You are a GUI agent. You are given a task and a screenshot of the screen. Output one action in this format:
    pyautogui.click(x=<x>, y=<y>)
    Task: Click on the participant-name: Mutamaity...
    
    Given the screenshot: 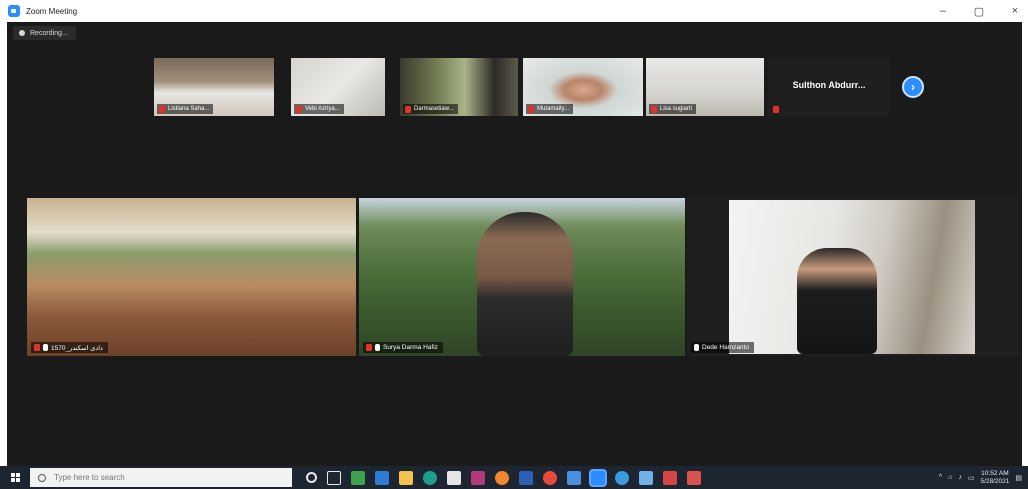 What is the action you would take?
    pyautogui.click(x=553, y=109)
    